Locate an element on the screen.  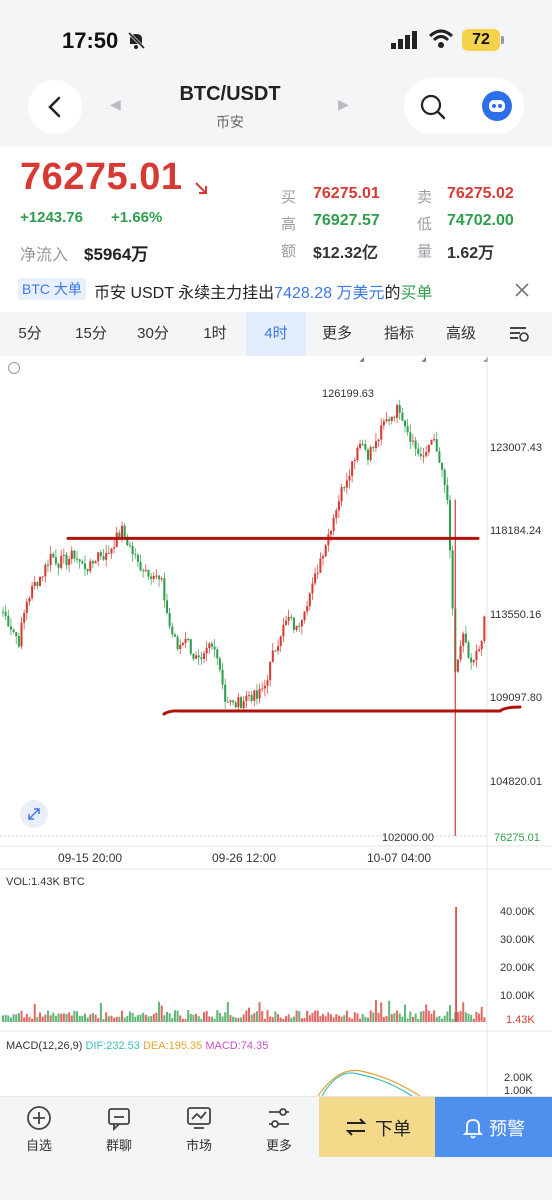
market-chart-icon is located at coordinates (199, 1118).